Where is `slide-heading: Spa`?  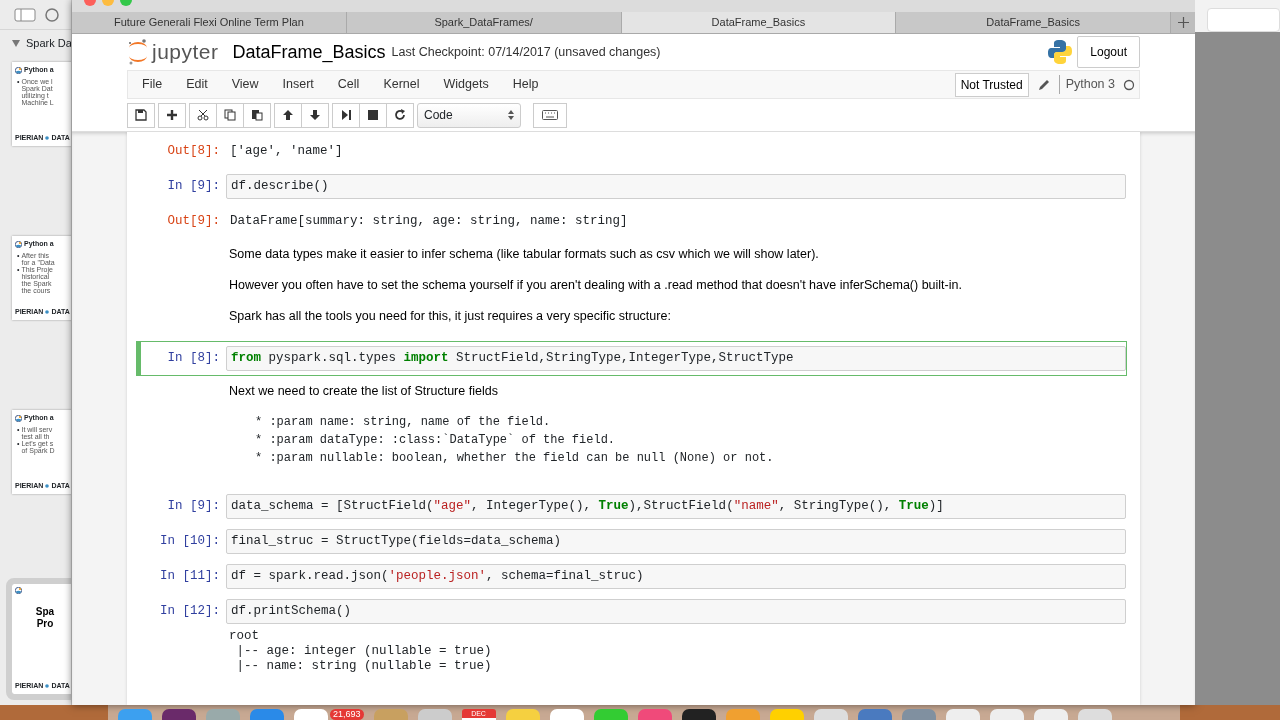
slide-heading: Spa is located at coordinates (45, 612).